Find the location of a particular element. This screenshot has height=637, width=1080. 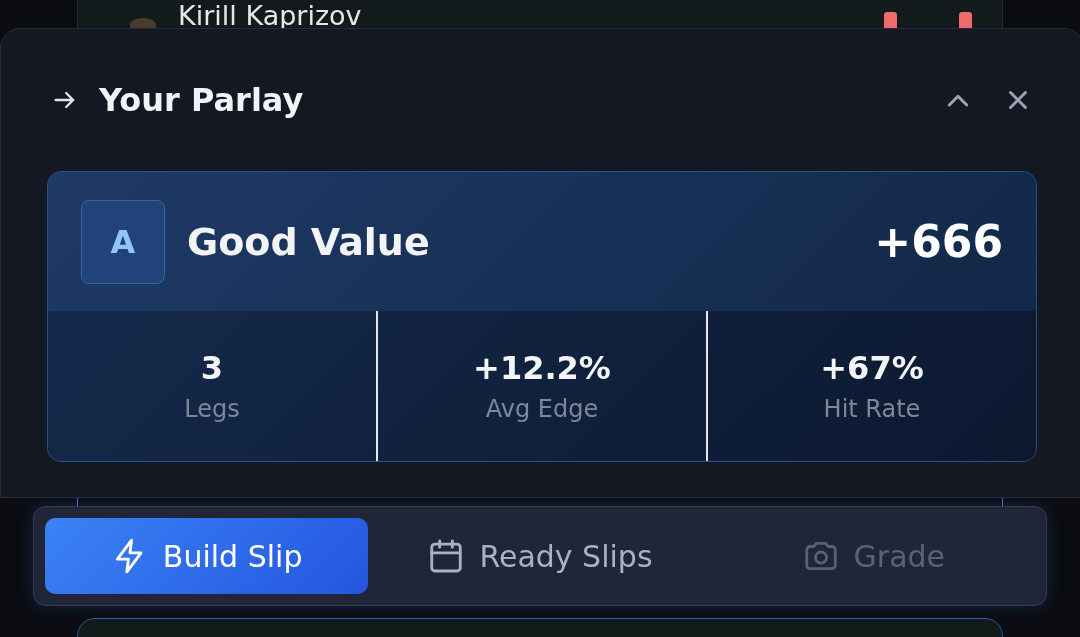

stat-value: 3 is located at coordinates (212, 368).